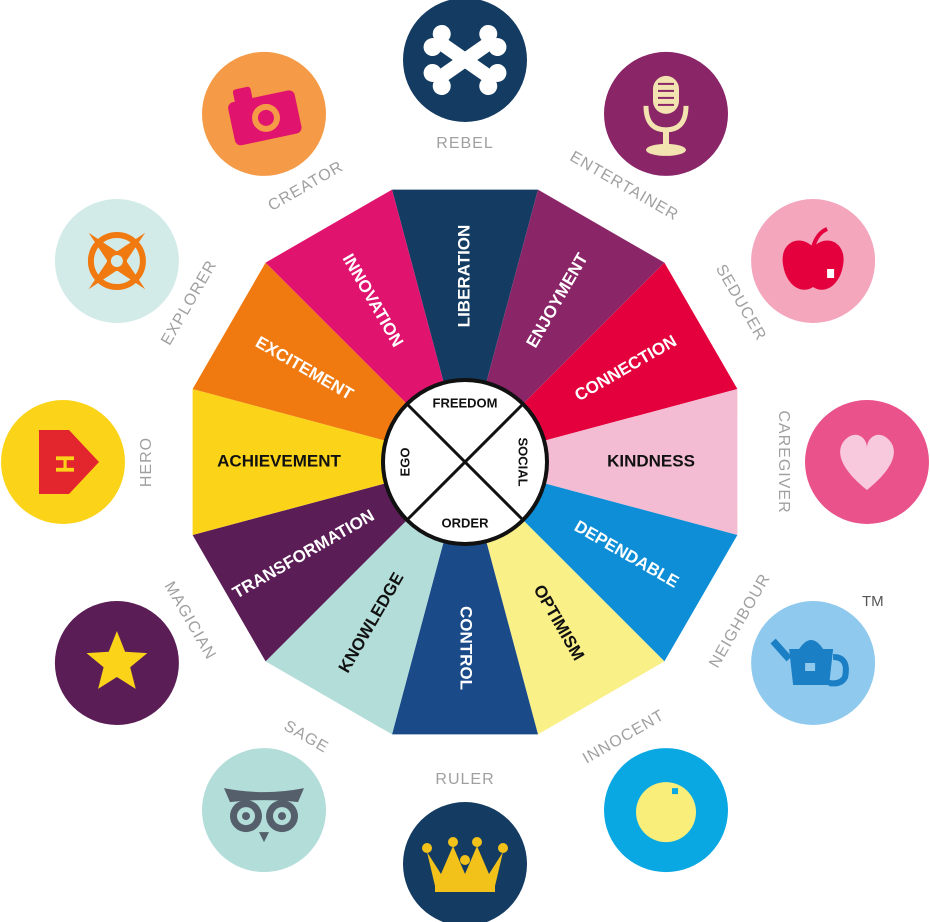 The width and height of the screenshot is (930, 922). I want to click on compass-icon, so click(116, 261).